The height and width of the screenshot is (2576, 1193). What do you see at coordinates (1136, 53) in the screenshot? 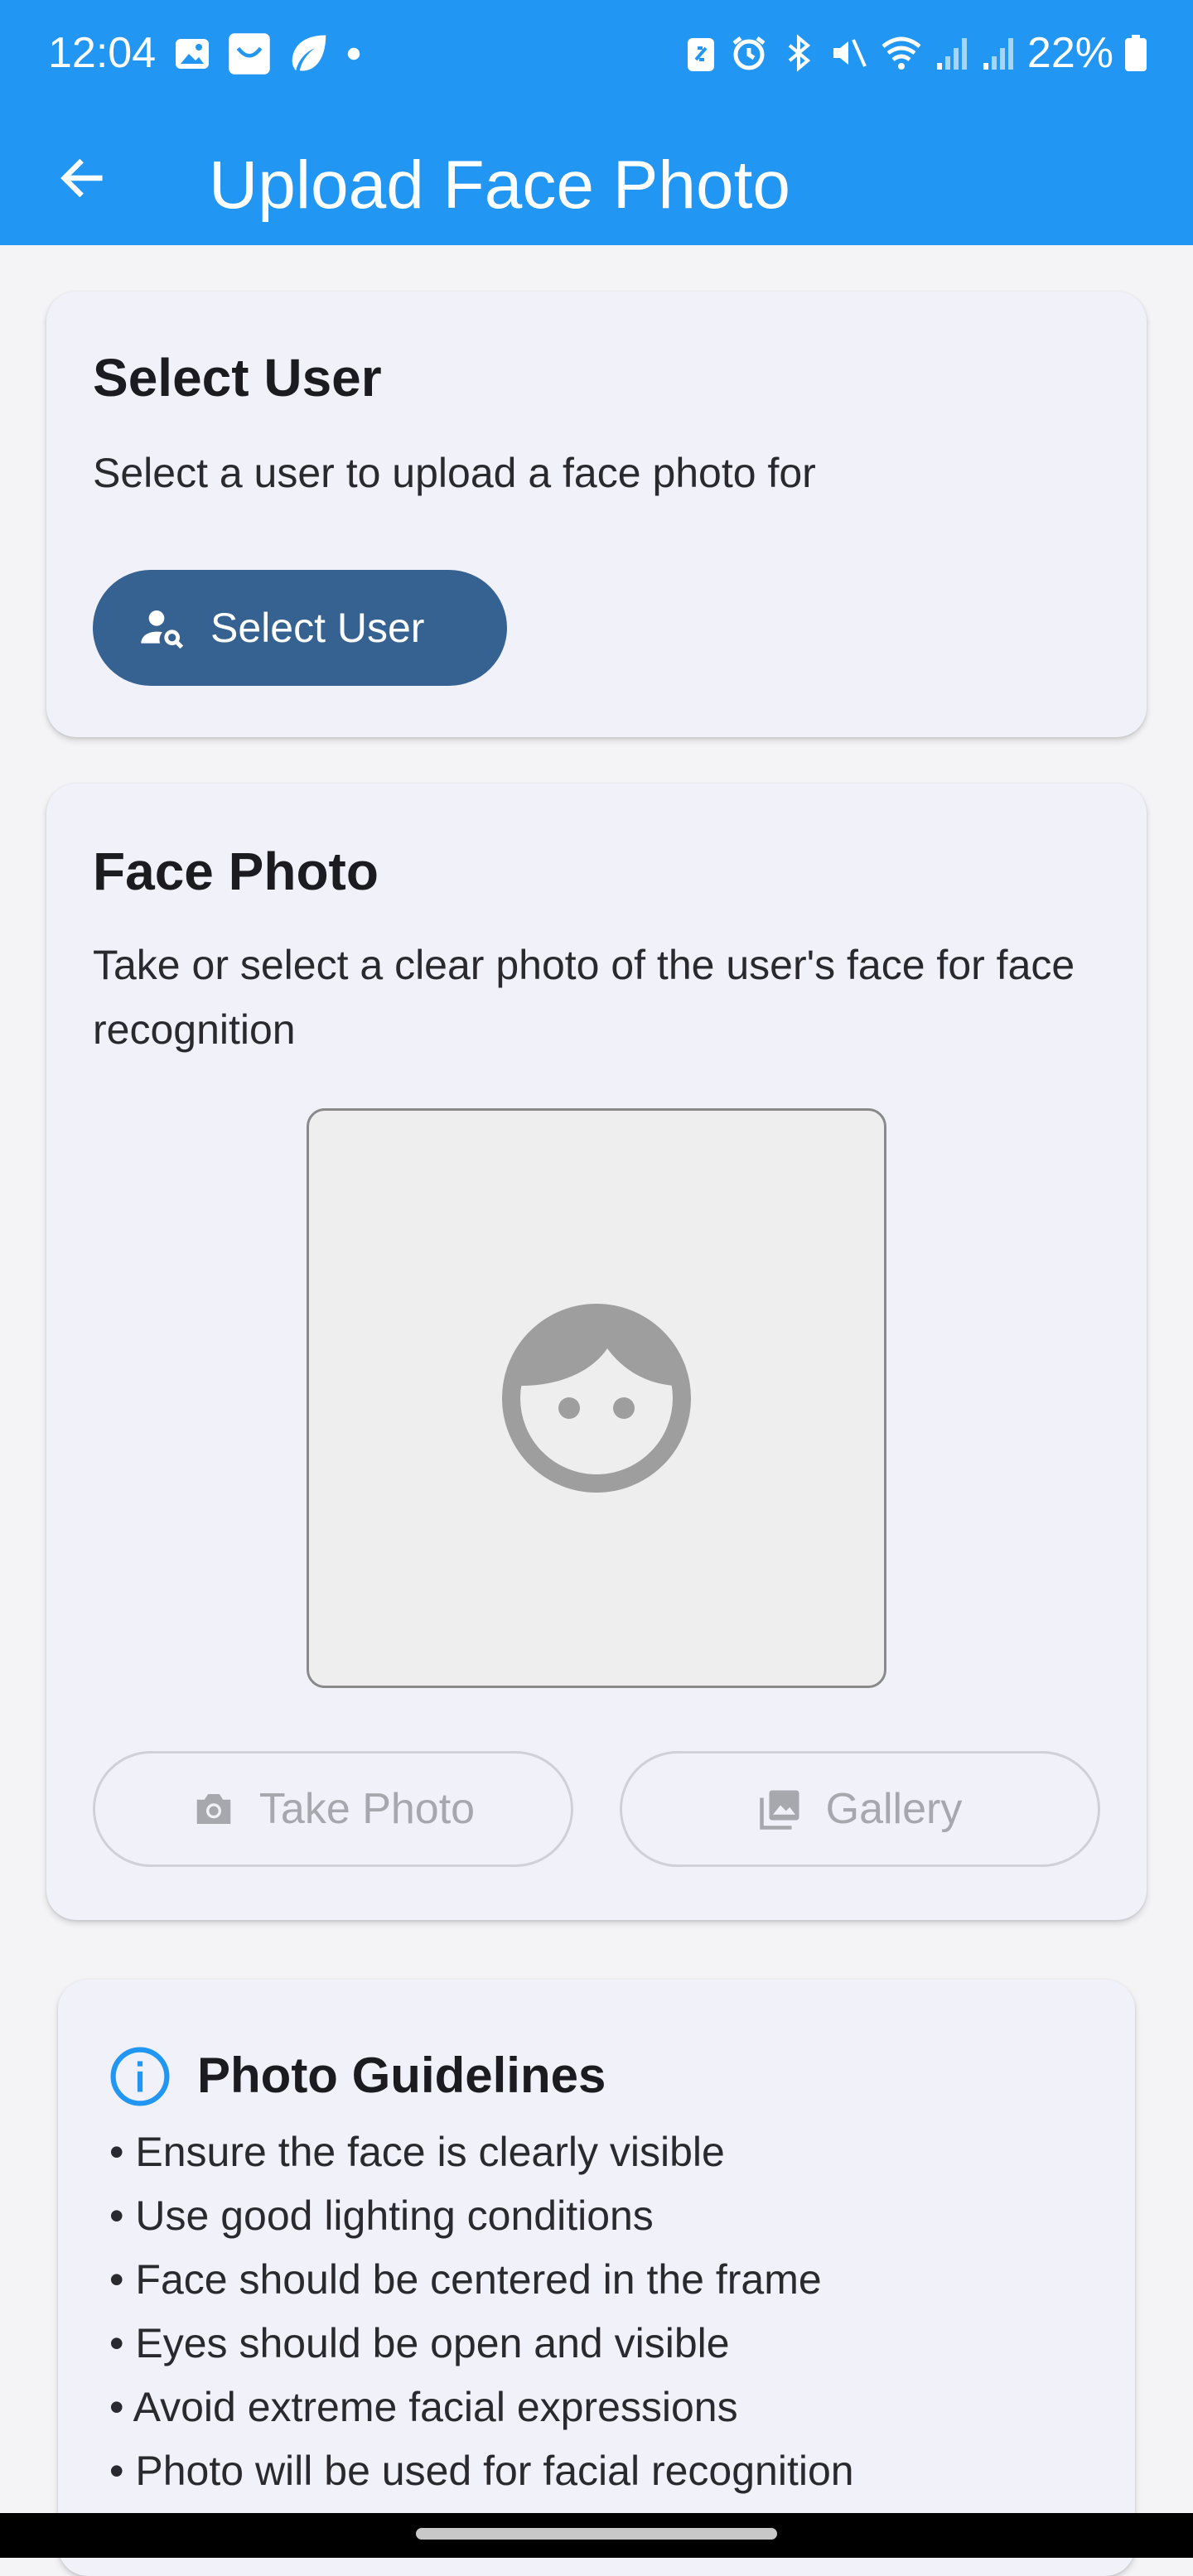
I see `battery-icon` at bounding box center [1136, 53].